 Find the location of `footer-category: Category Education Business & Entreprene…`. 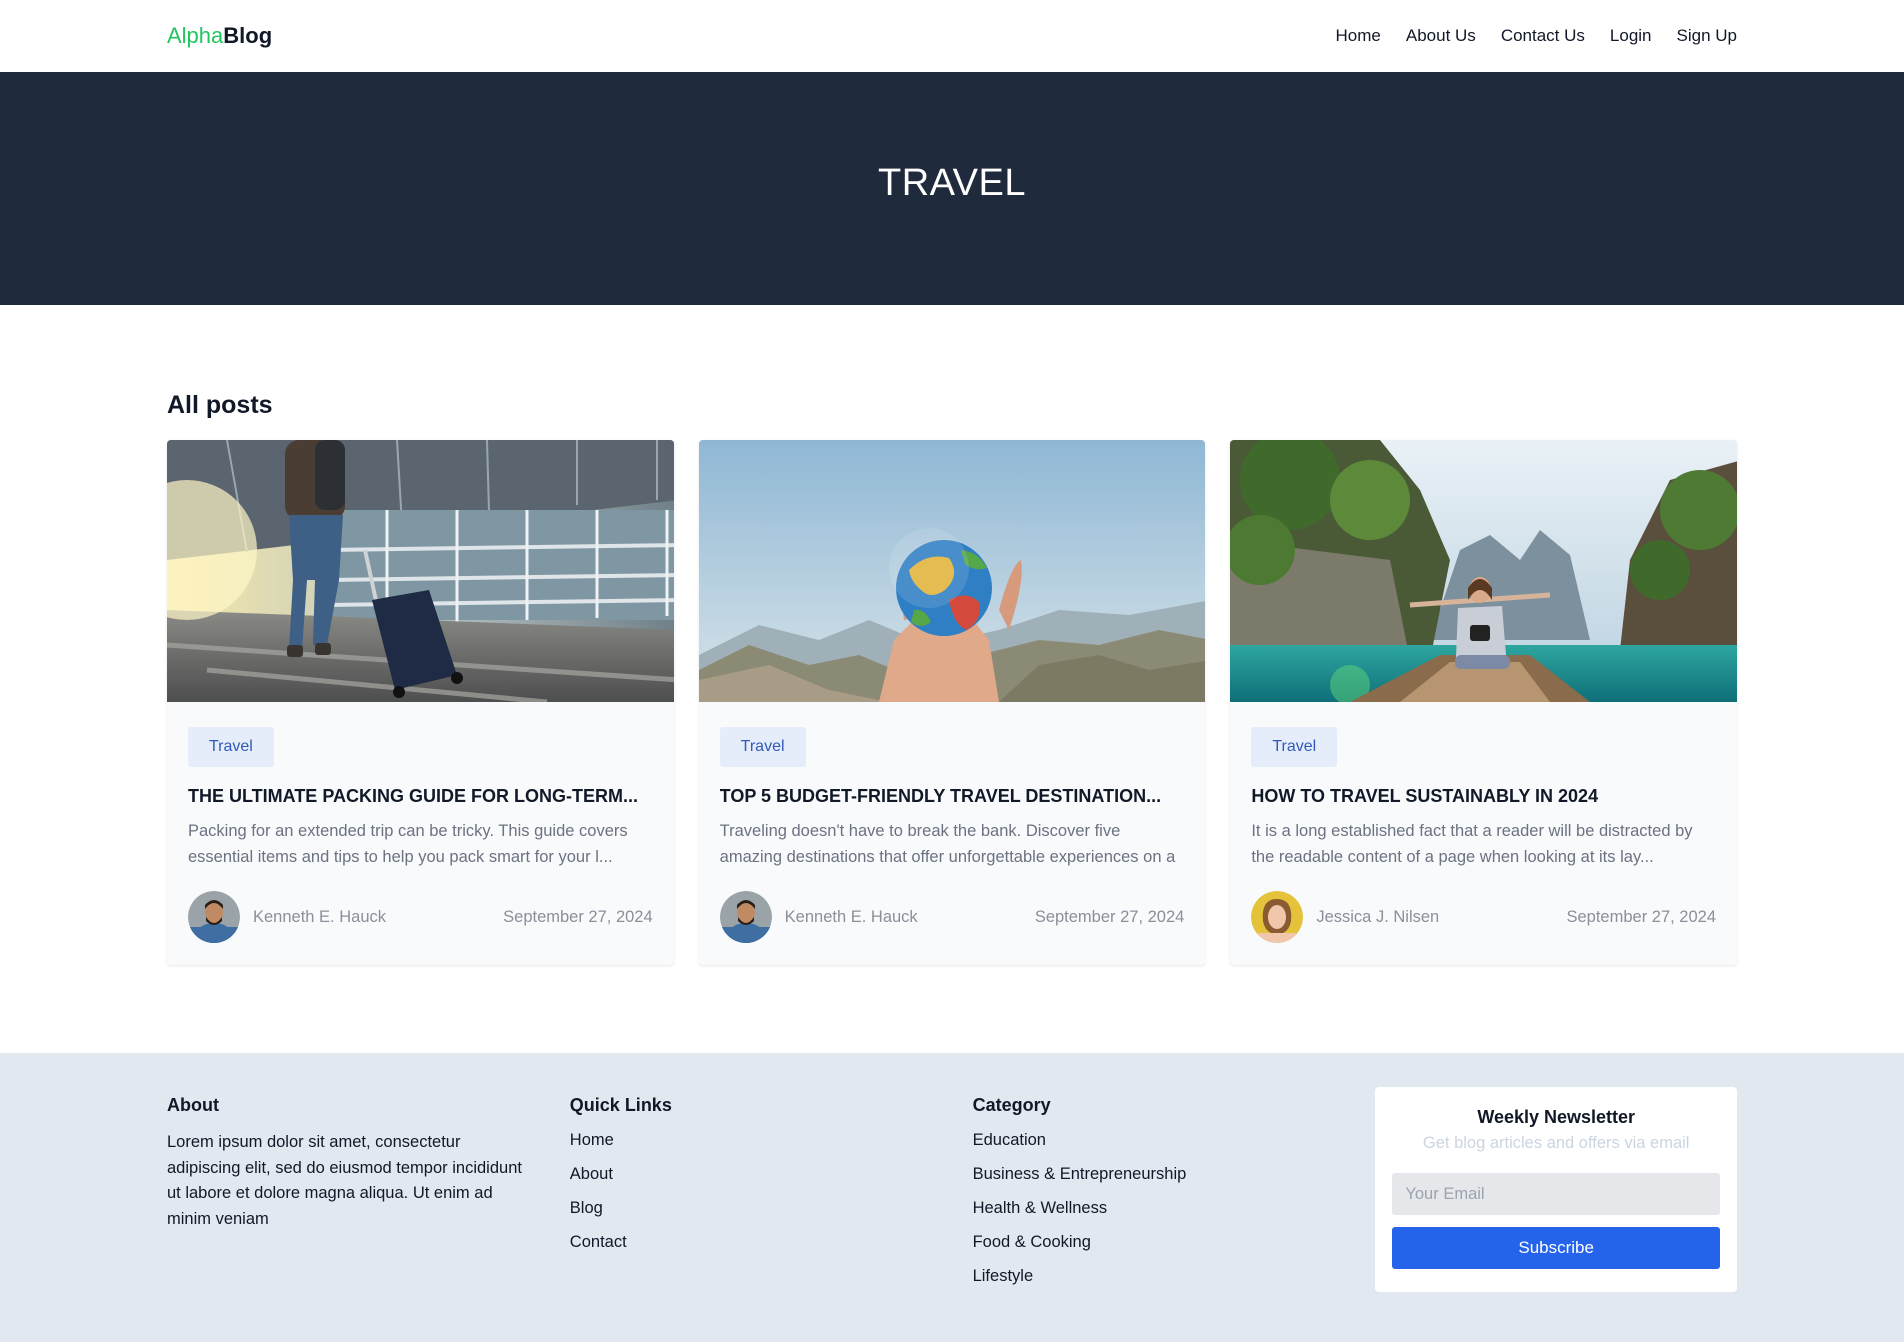

footer-category: Category Education Business & Entreprene… is located at coordinates (1174, 1218).